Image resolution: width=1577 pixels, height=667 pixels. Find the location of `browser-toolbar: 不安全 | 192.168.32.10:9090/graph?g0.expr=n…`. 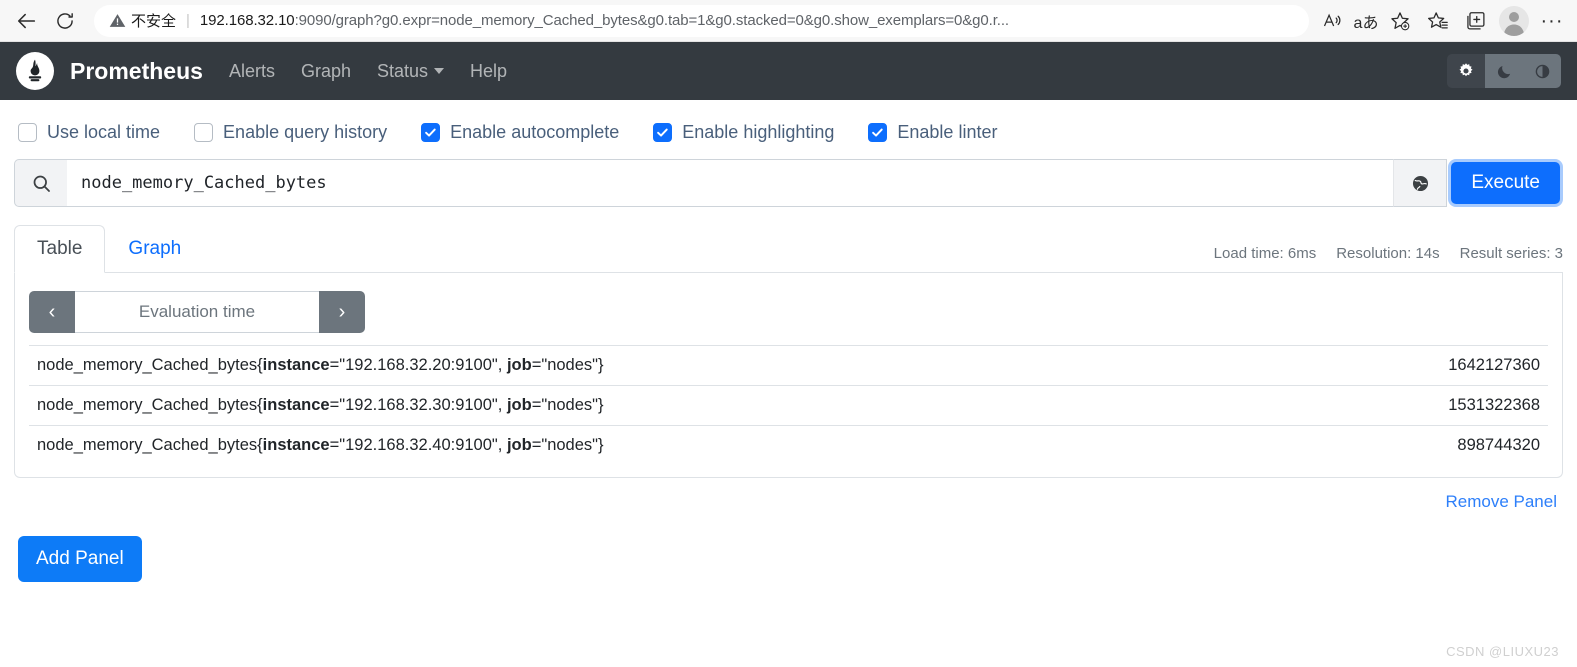

browser-toolbar: 不安全 | 192.168.32.10:9090/graph?g0.expr=n… is located at coordinates (788, 21).